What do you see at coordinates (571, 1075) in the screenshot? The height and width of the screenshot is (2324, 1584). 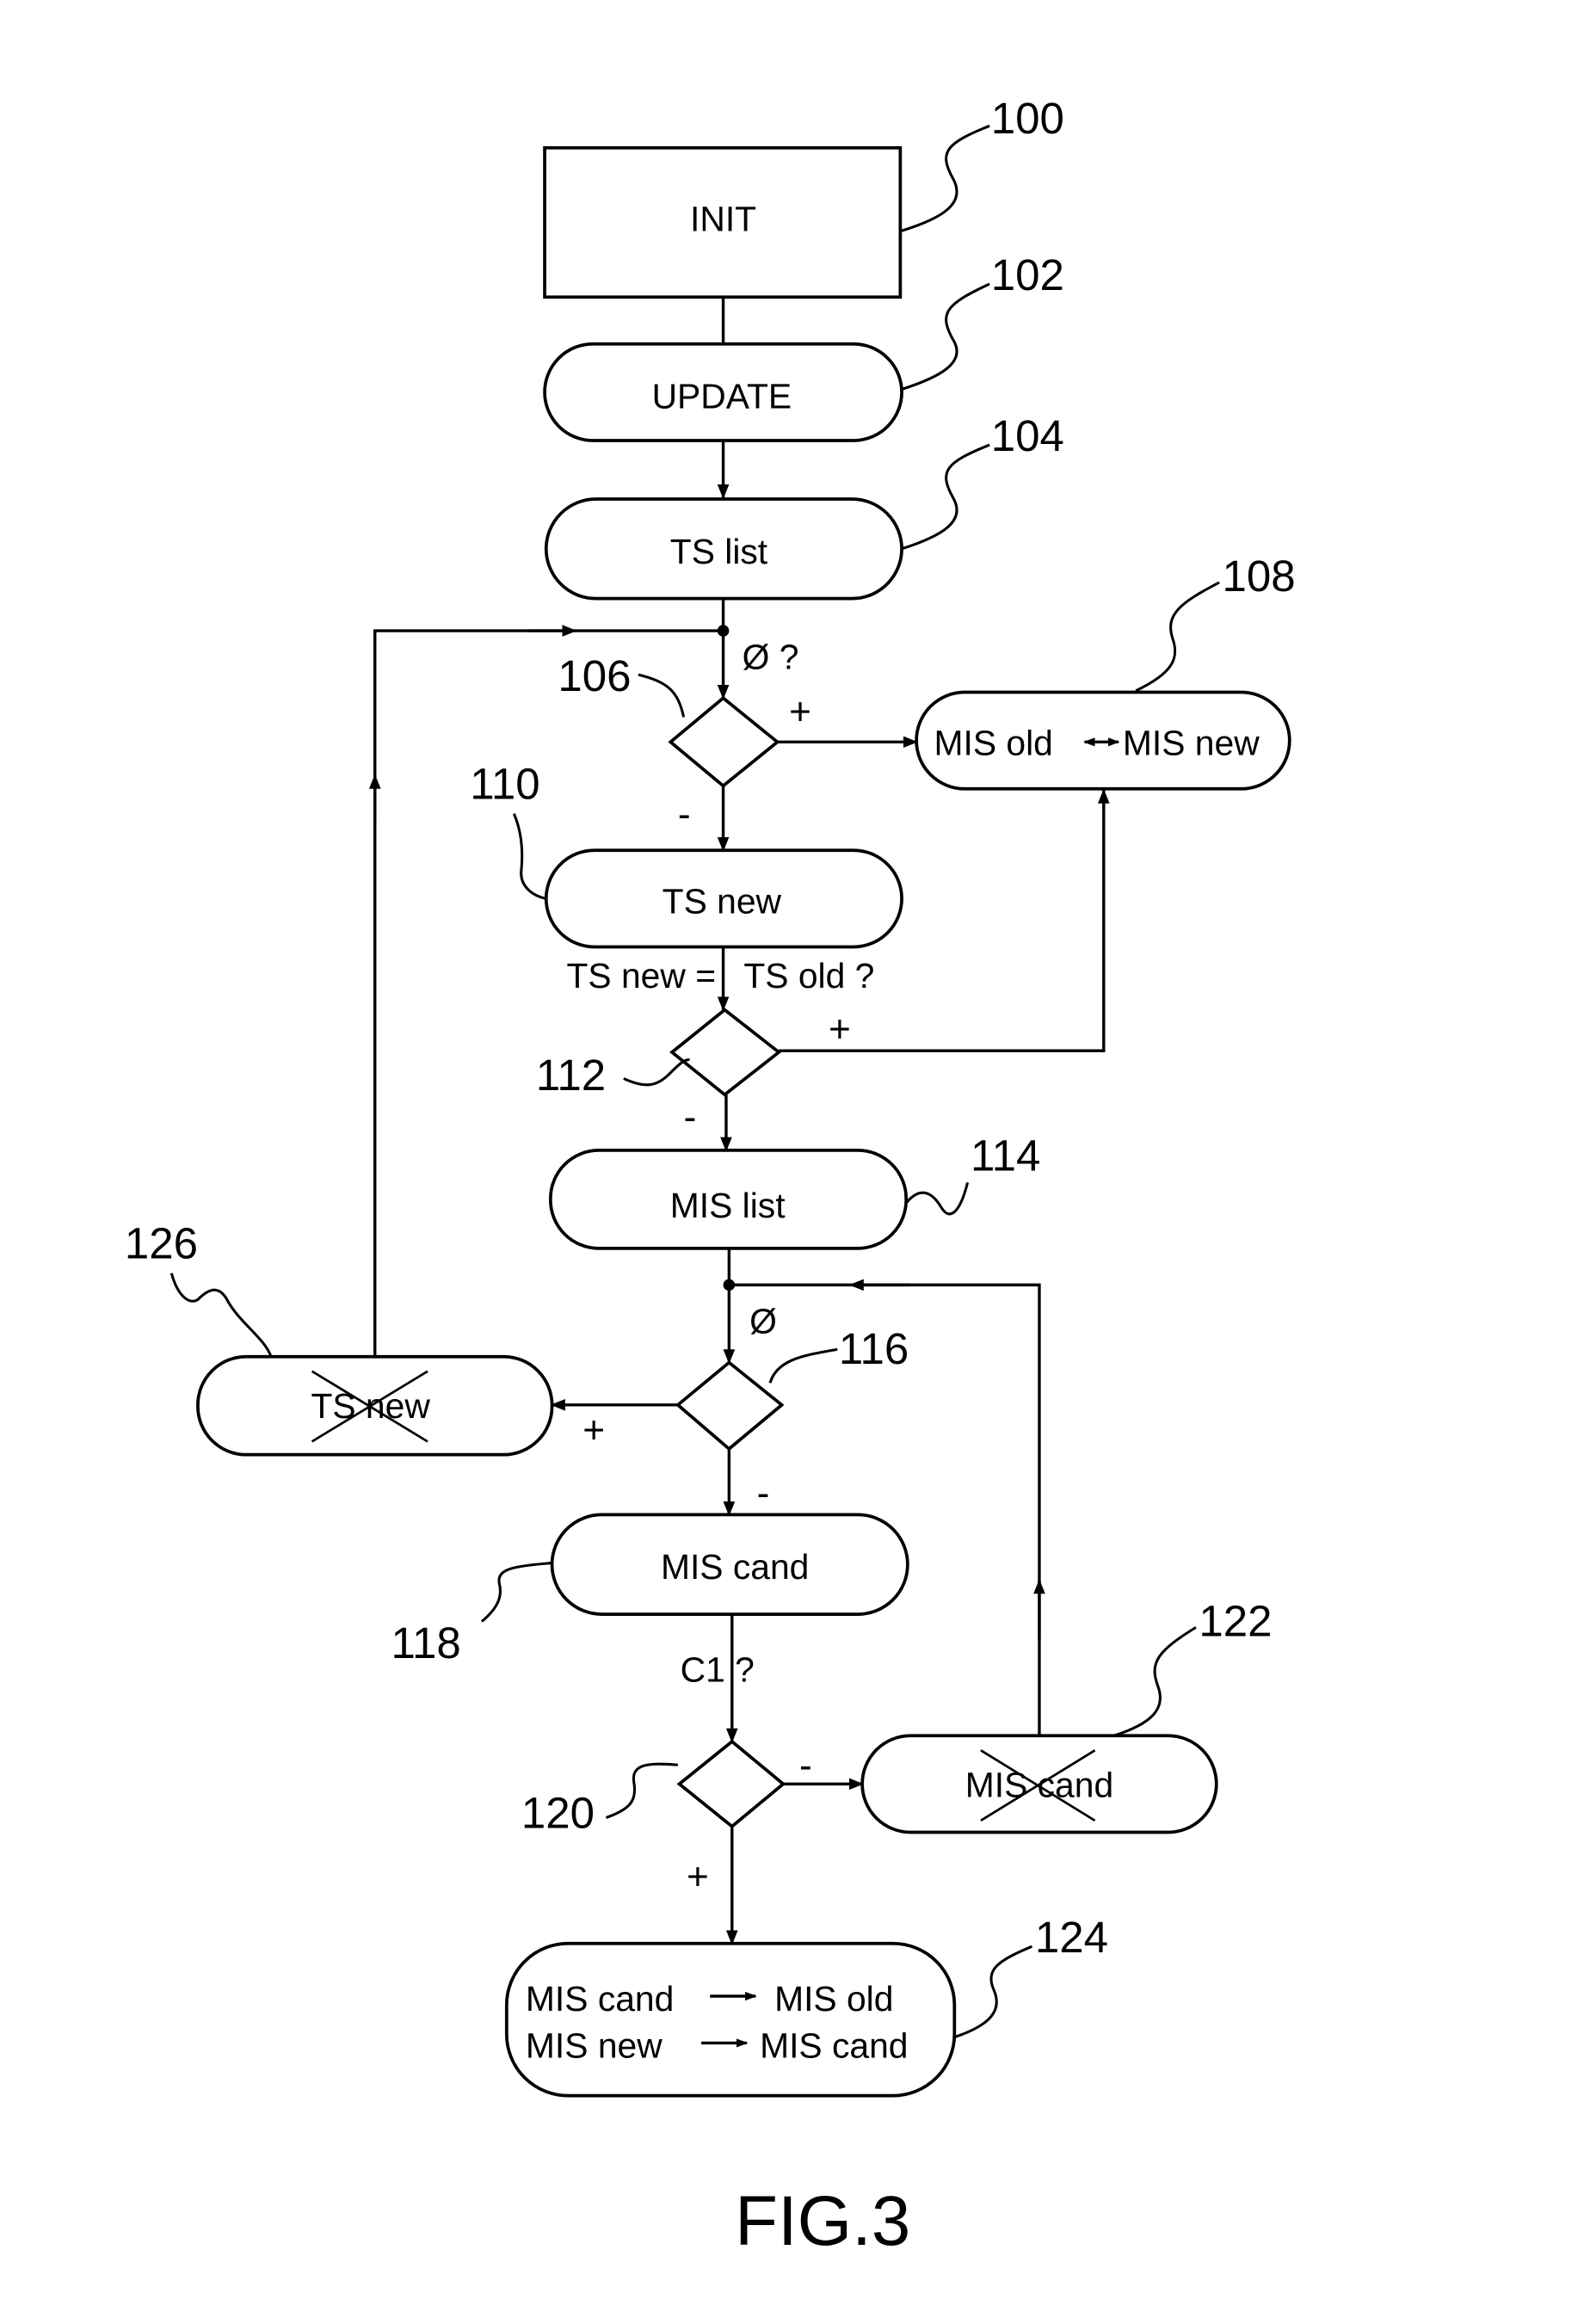 I see `ref-112: 112` at bounding box center [571, 1075].